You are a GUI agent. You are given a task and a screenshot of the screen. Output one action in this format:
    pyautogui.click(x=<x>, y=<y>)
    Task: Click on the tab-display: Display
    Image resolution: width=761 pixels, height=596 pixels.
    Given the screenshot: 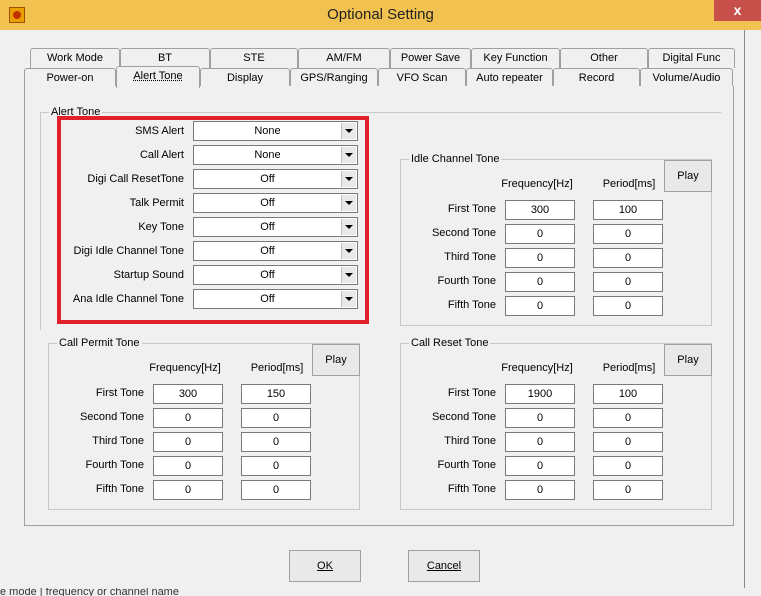 What is the action you would take?
    pyautogui.click(x=245, y=78)
    